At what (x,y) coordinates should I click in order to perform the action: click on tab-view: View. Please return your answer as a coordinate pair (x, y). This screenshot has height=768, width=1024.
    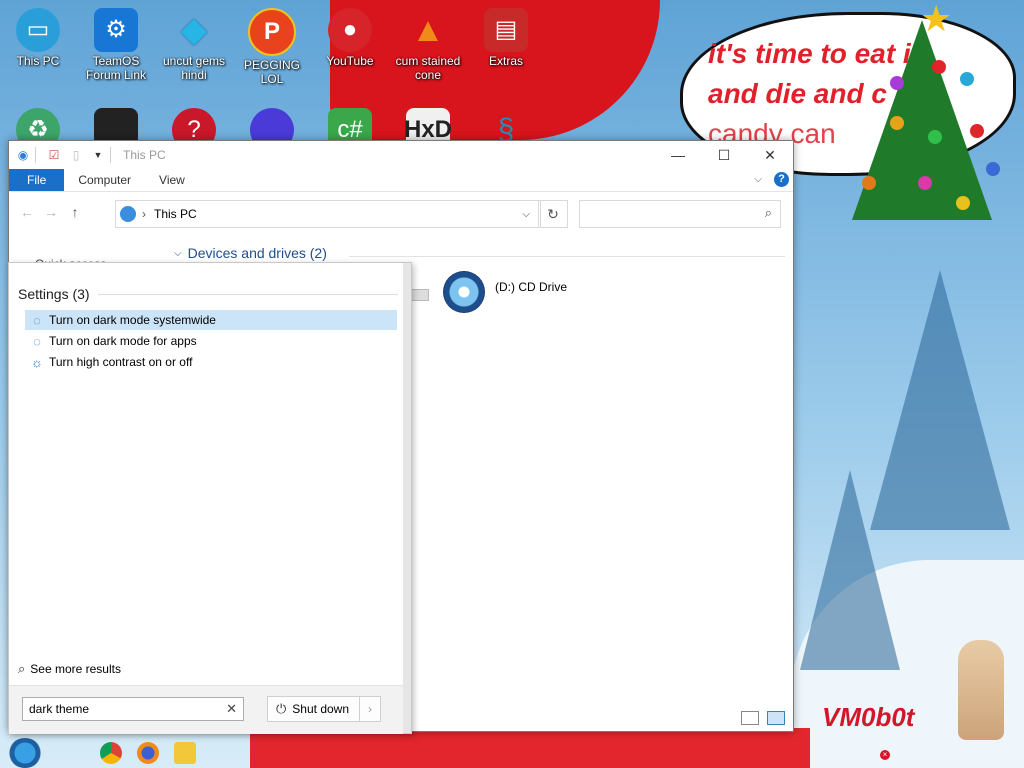
    Looking at the image, I should click on (172, 180).